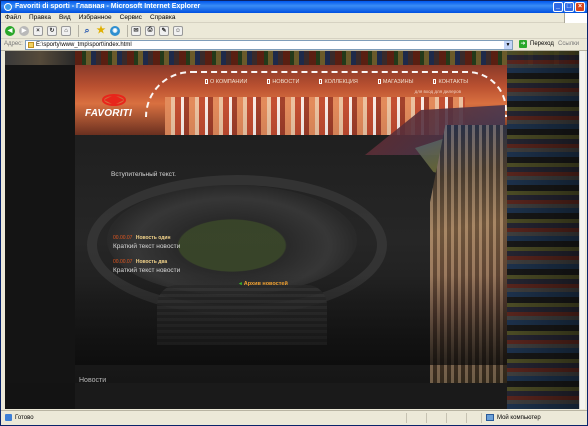 Image resolution: width=588 pixels, height=426 pixels. What do you see at coordinates (8, 417) in the screenshot?
I see `page-done-icon` at bounding box center [8, 417].